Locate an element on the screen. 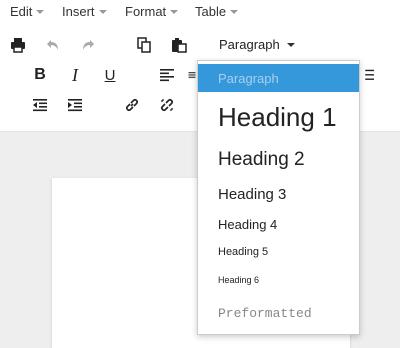  align-center-button is located at coordinates (192, 75).